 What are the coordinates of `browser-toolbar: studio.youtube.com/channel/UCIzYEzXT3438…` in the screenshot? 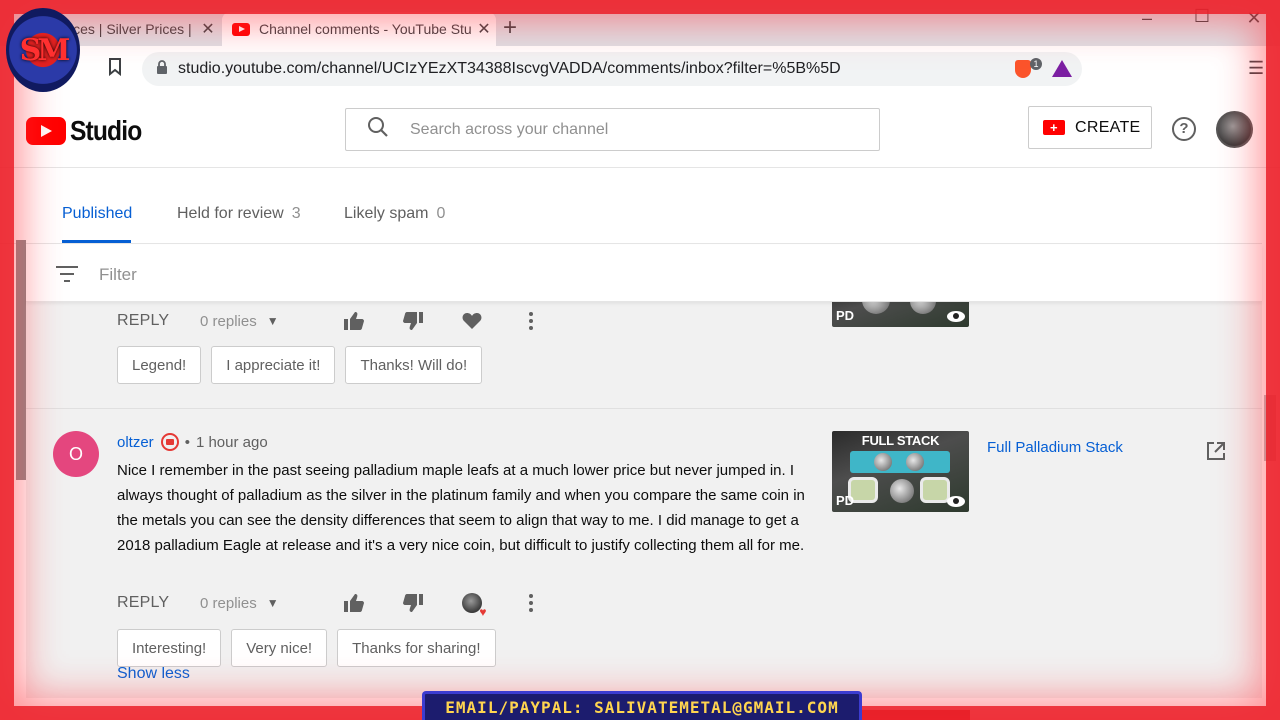 It's located at (640, 69).